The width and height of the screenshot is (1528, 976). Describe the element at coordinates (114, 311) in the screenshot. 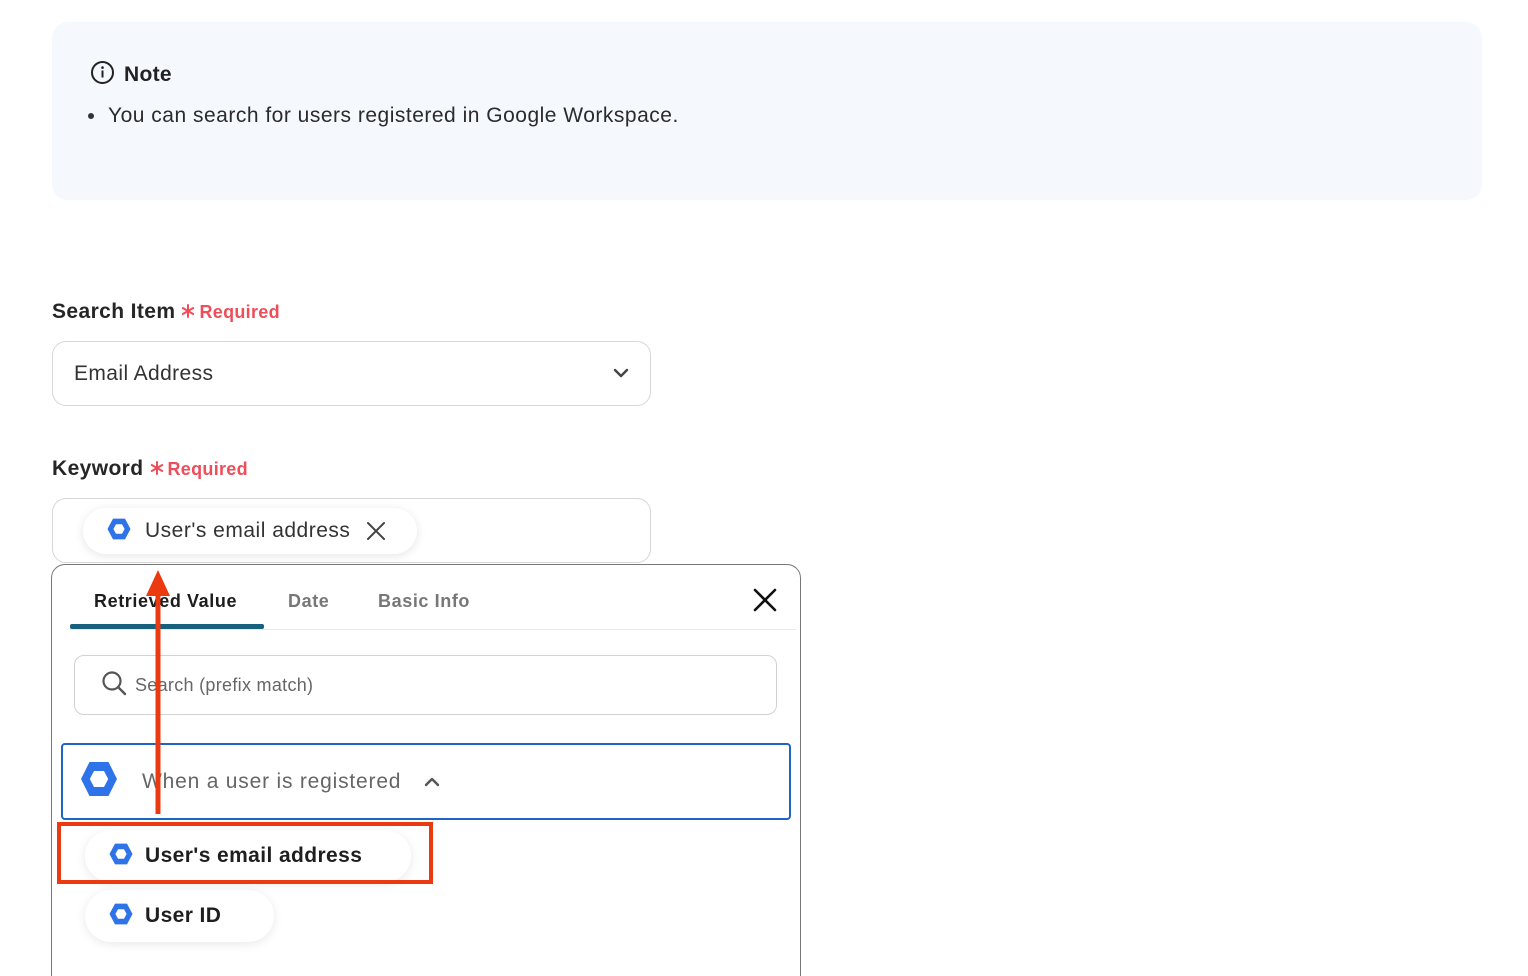

I see `search-item-label: Search Item` at that location.